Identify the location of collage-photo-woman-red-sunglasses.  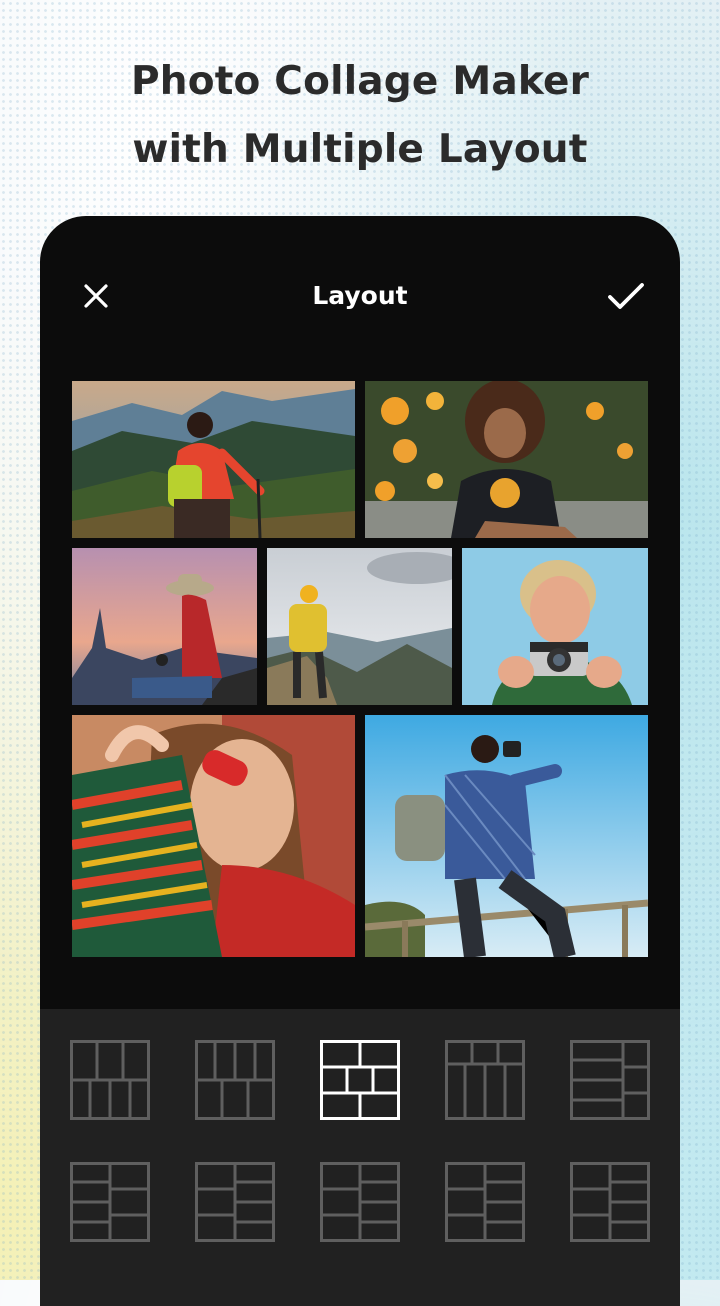
(213, 836).